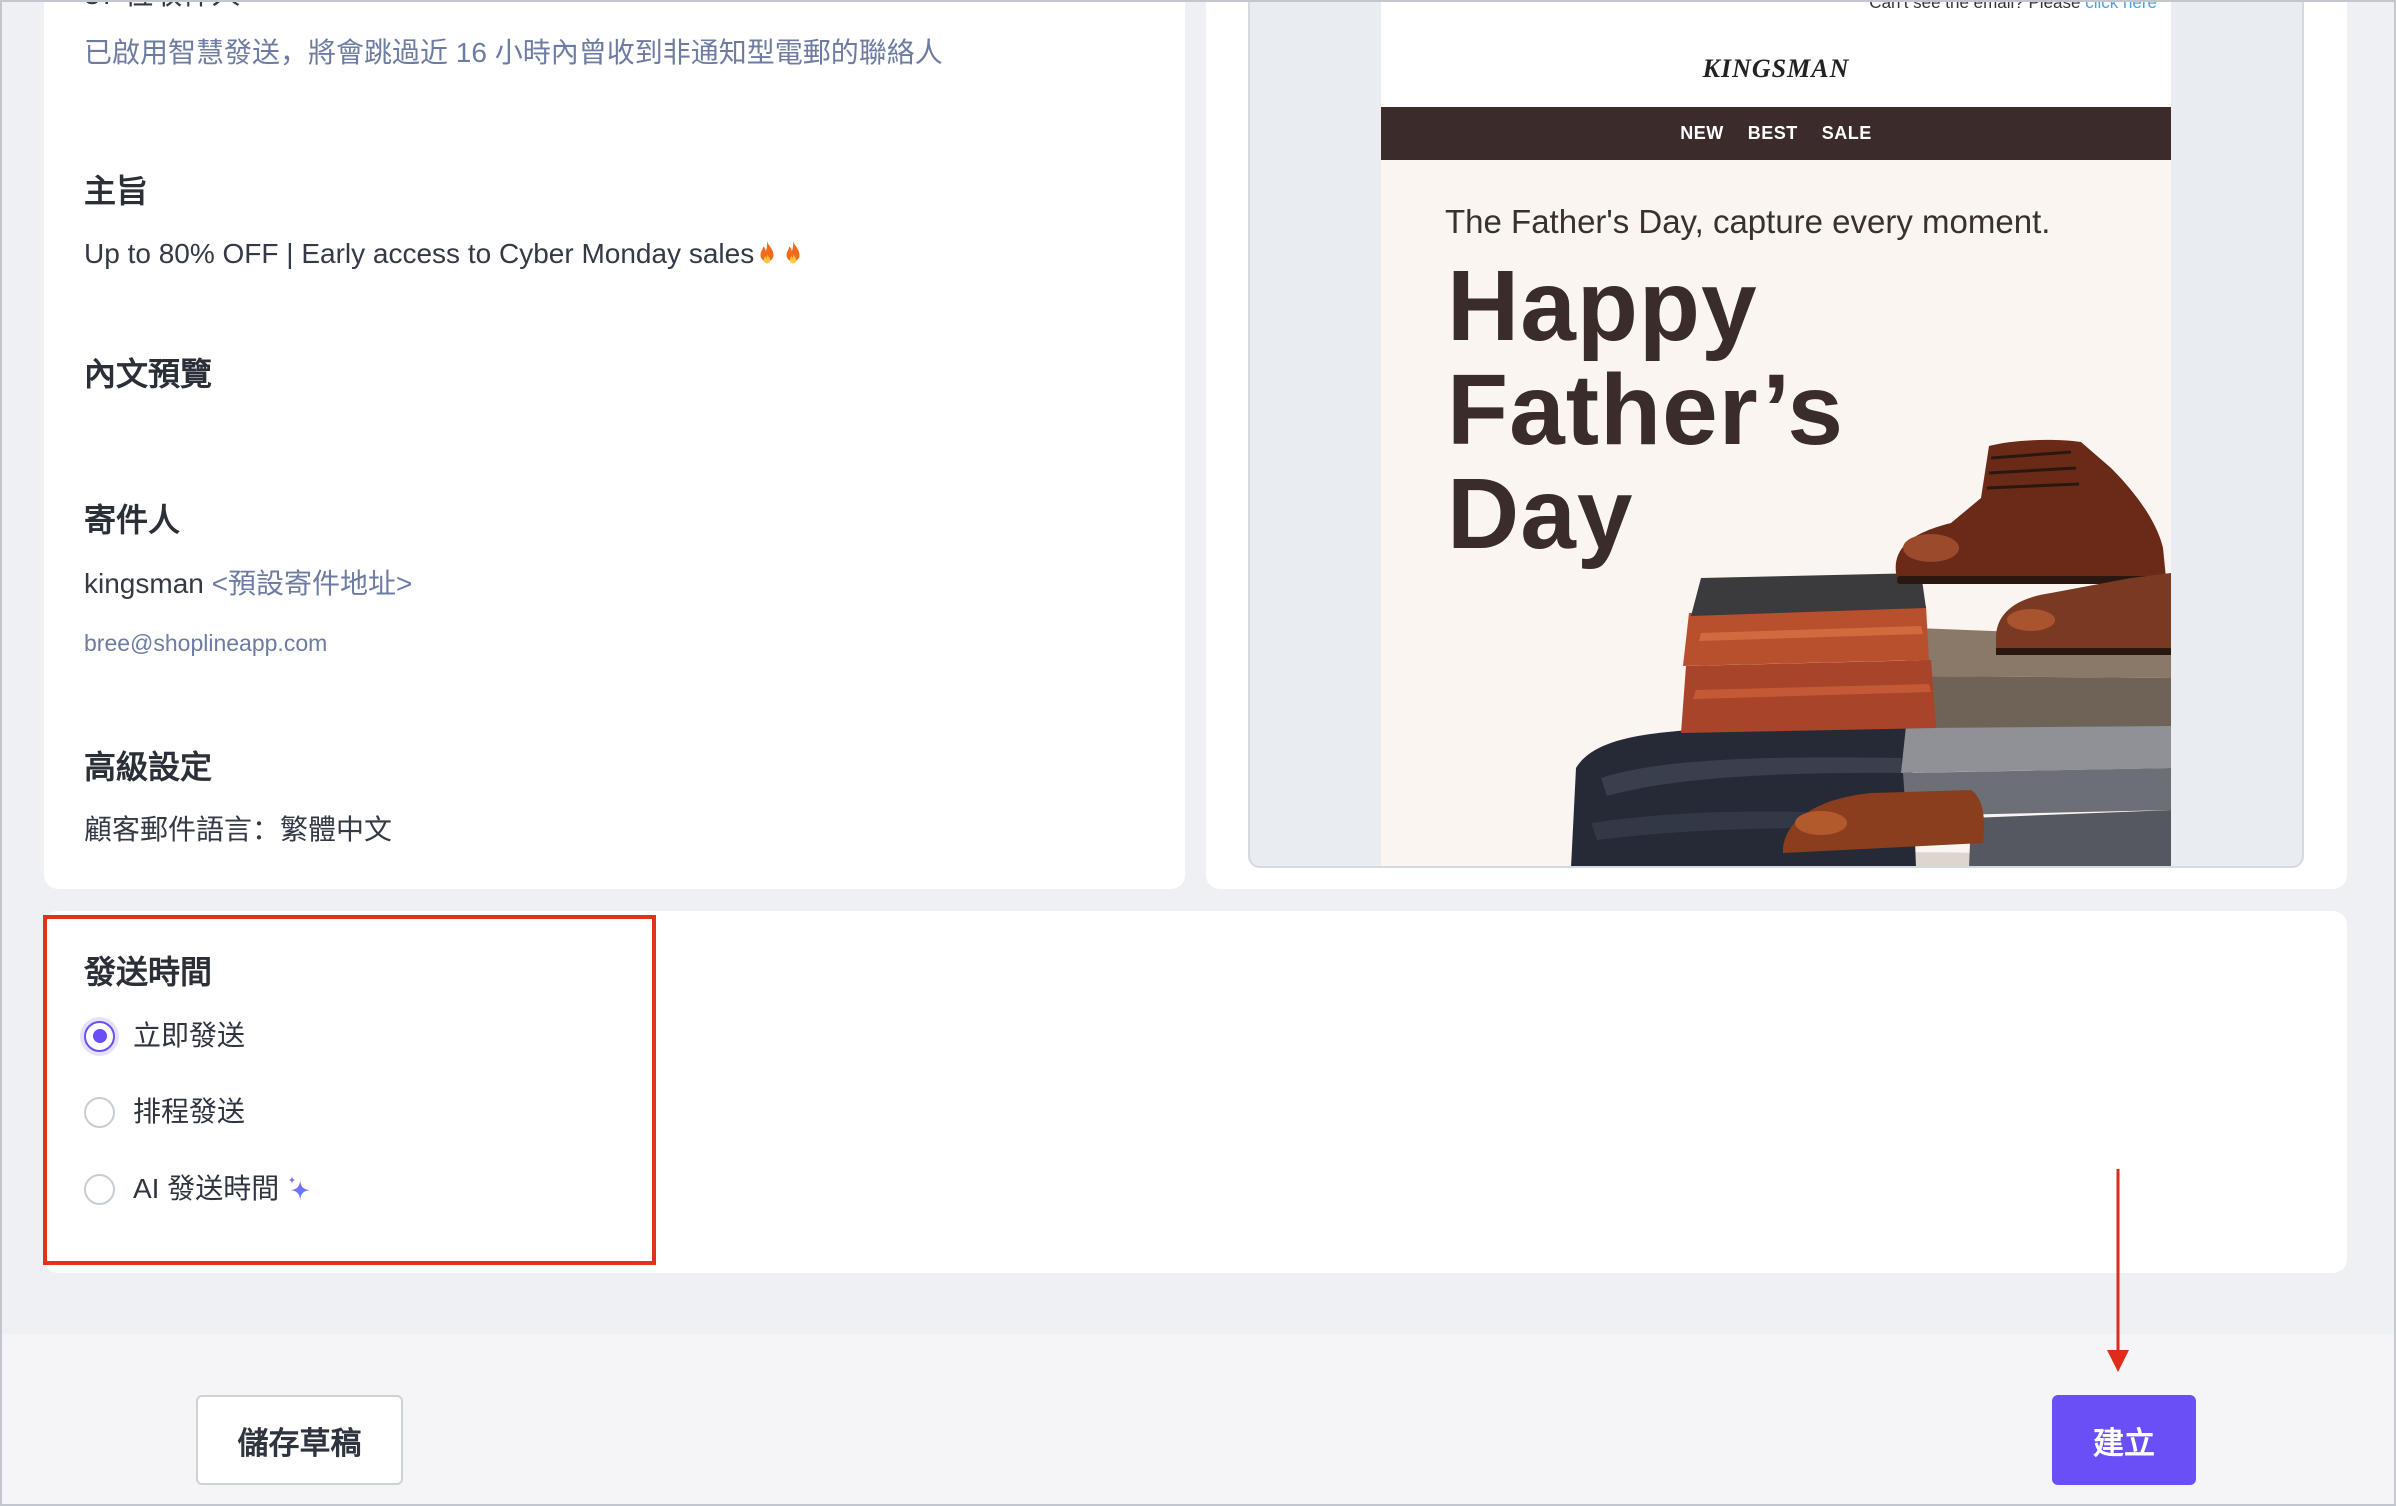  What do you see at coordinates (299, 1440) in the screenshot?
I see `save-draft-button: 儲存草稿` at bounding box center [299, 1440].